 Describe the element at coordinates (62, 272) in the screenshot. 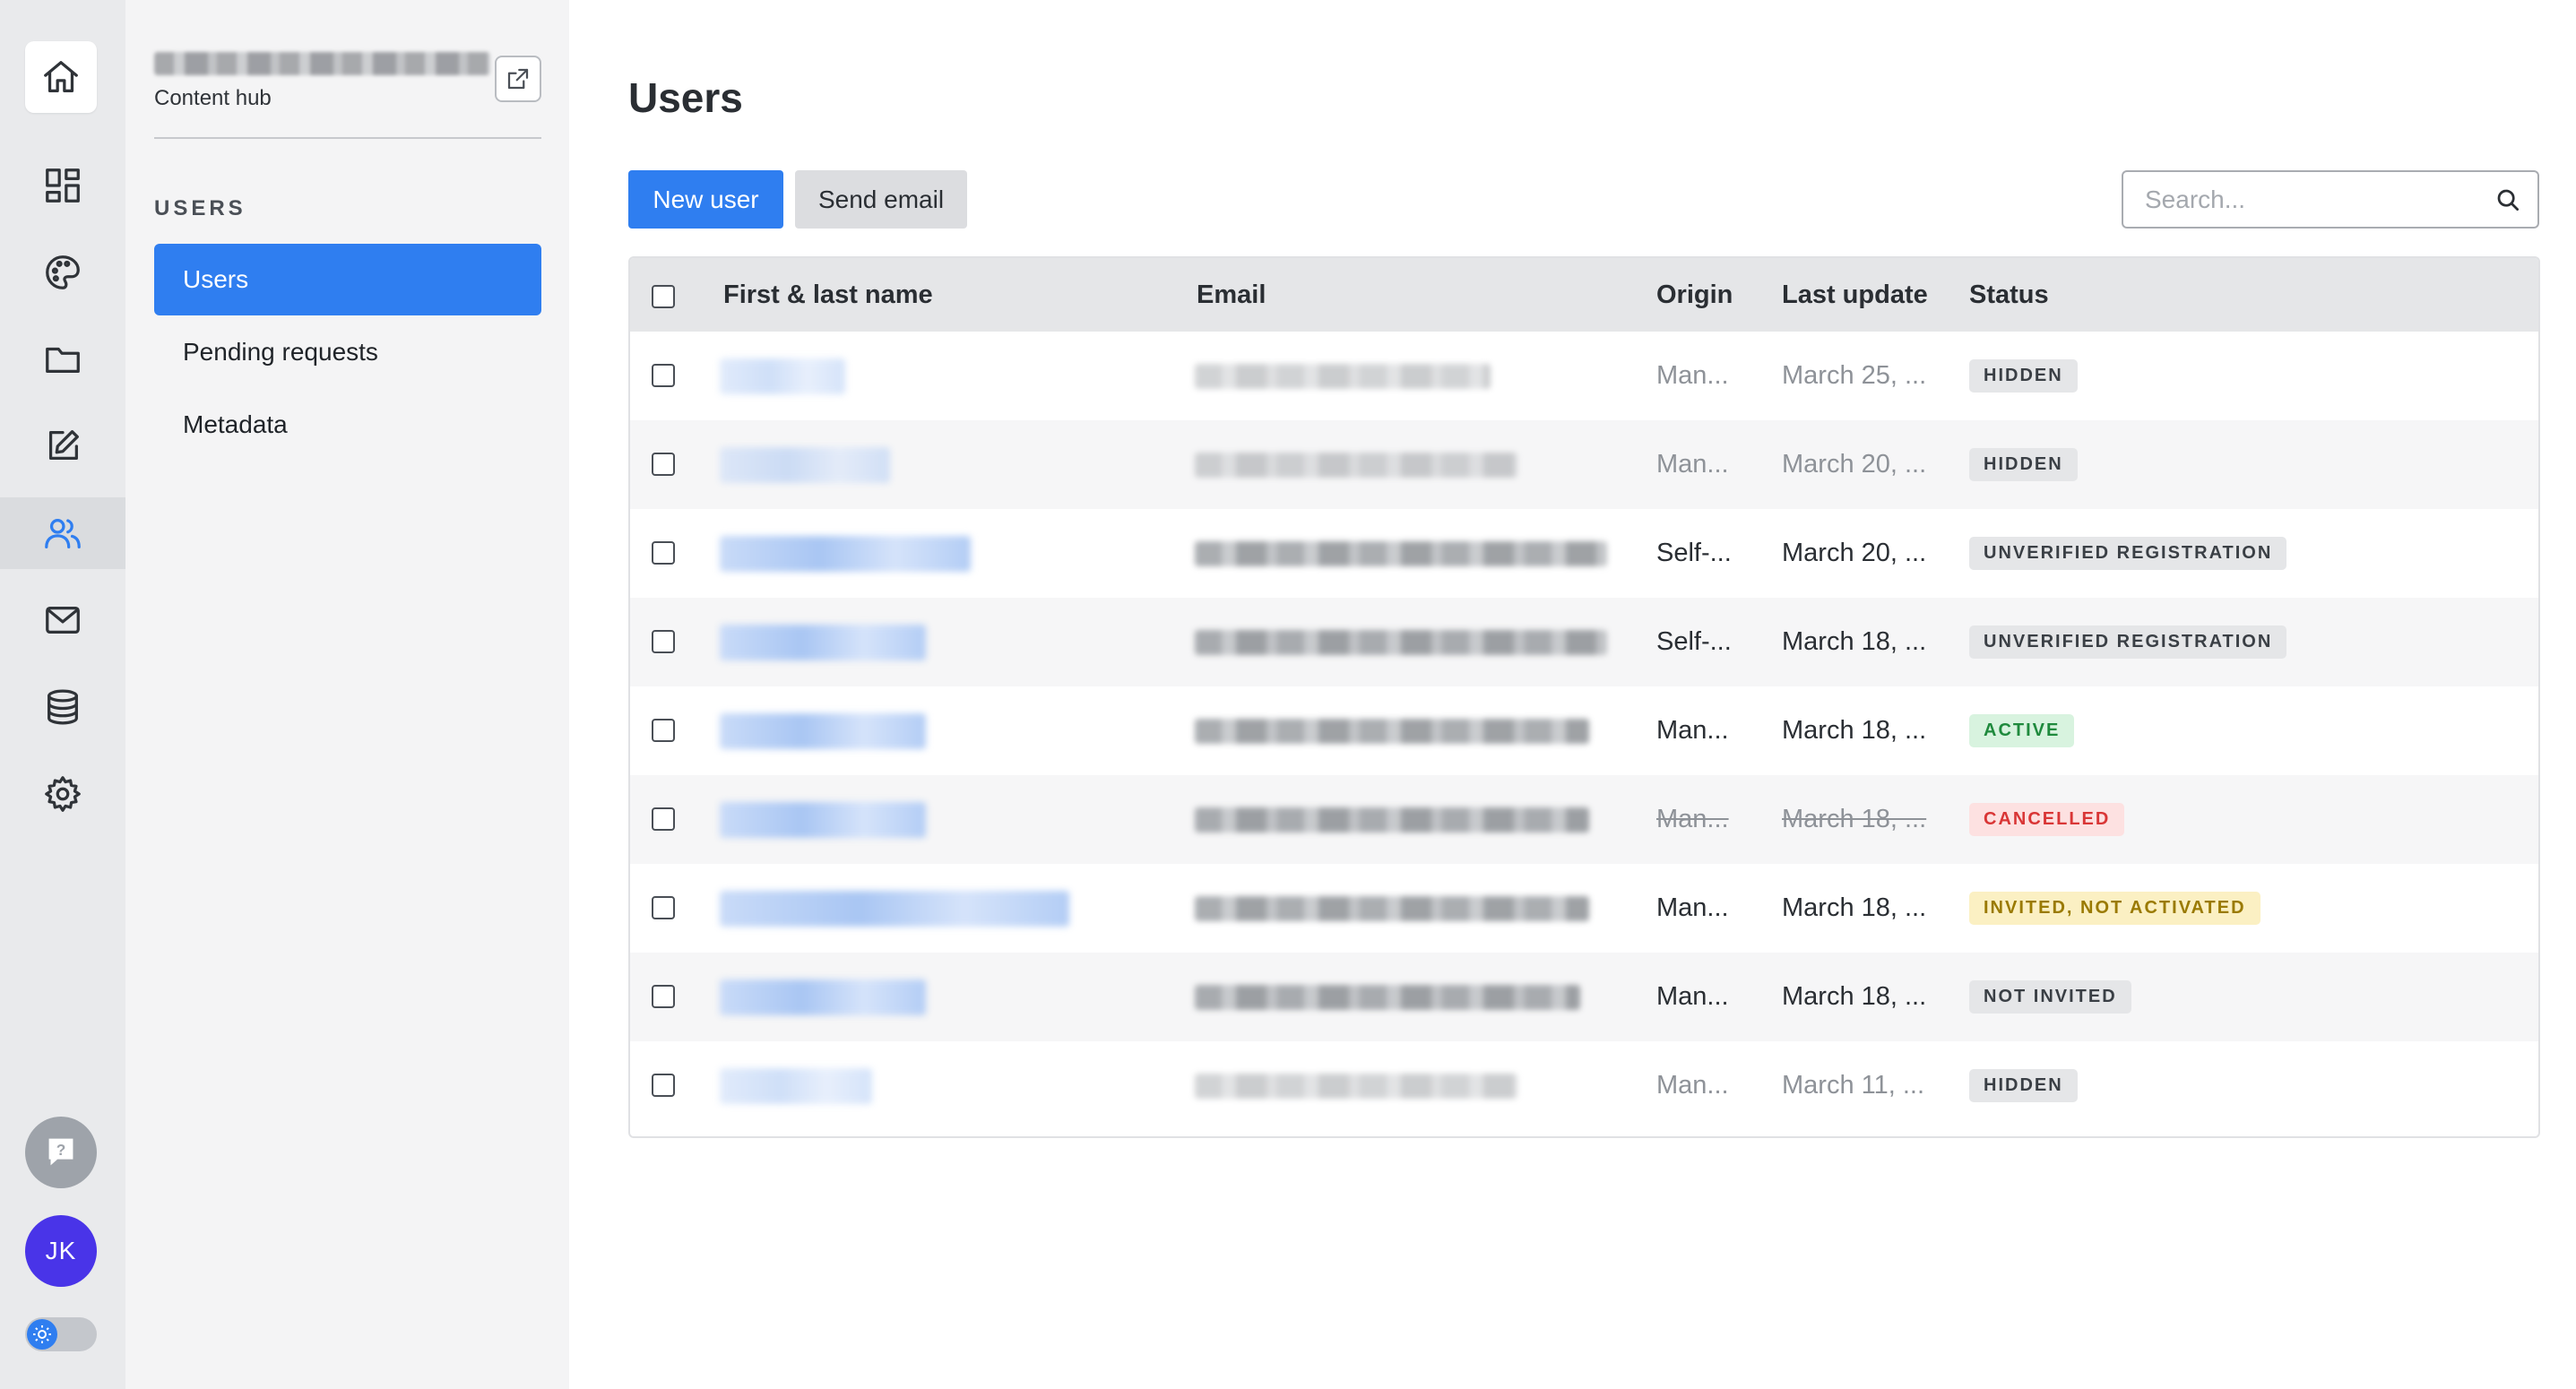

I see `palette-icon` at that location.